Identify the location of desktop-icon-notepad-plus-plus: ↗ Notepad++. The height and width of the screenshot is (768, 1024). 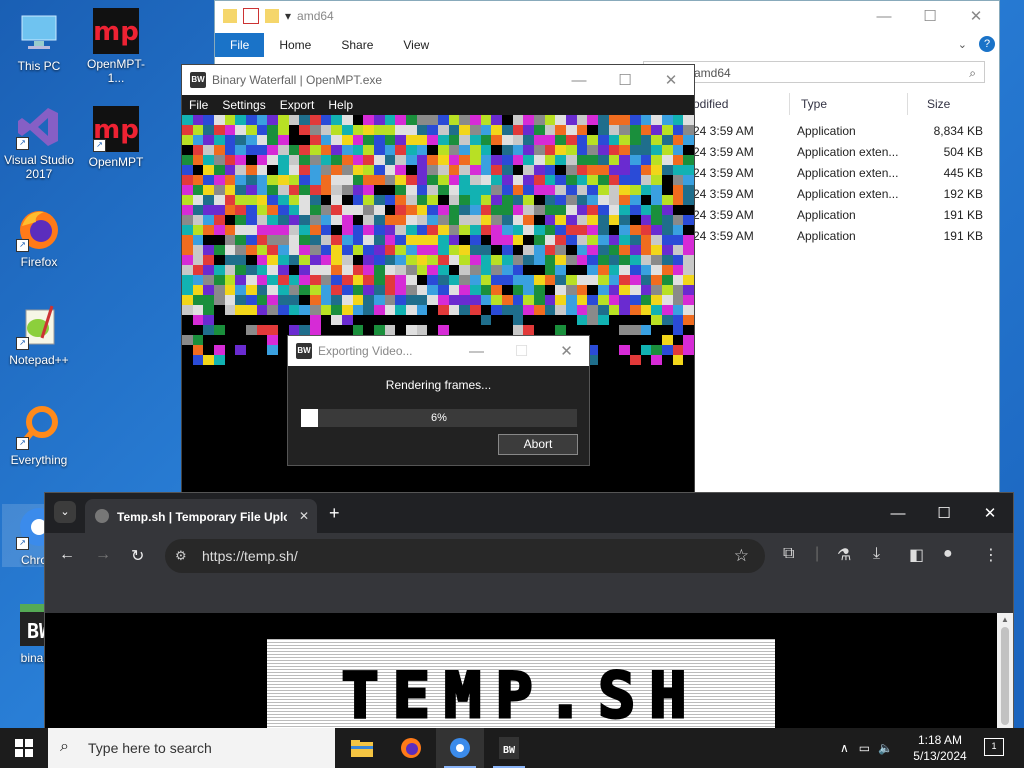
(39, 335).